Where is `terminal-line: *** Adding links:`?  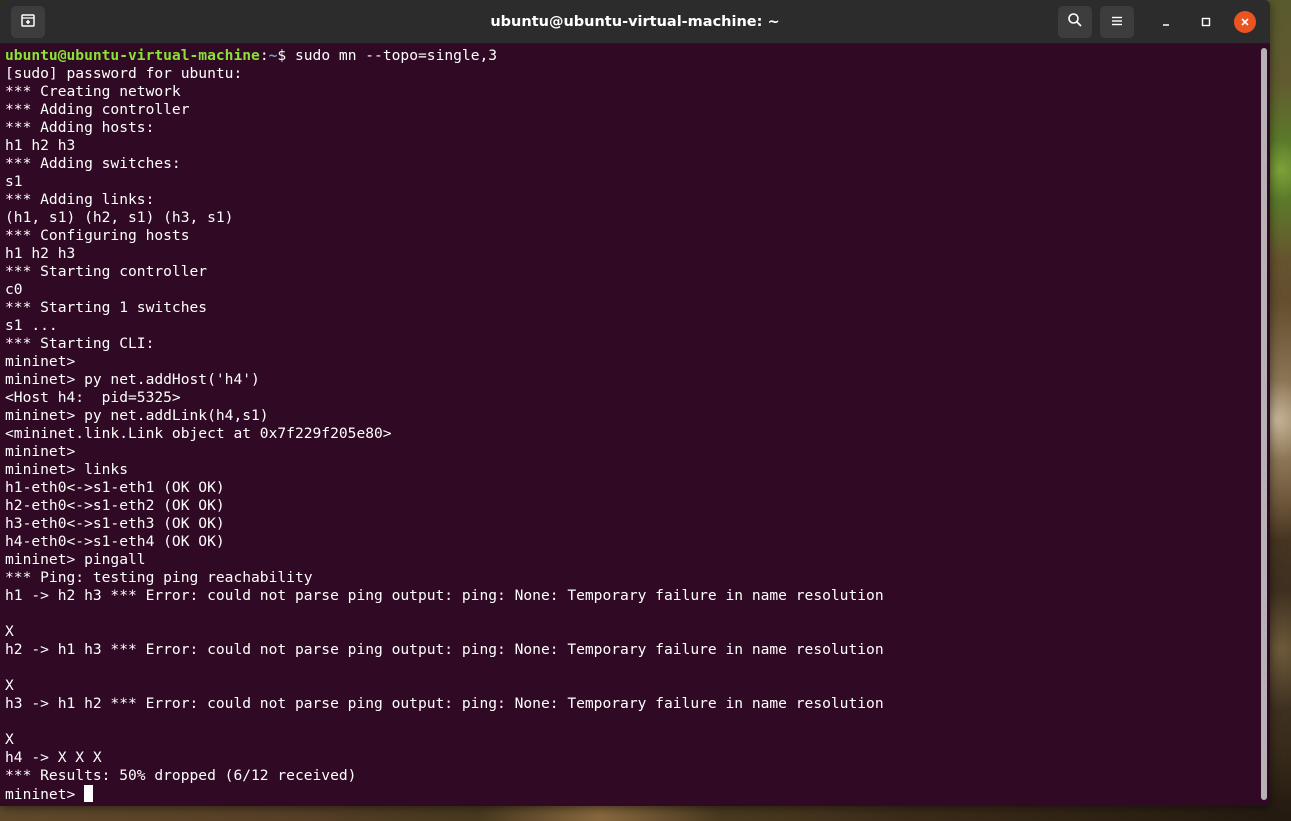
terminal-line: *** Adding links: is located at coordinates (80, 199).